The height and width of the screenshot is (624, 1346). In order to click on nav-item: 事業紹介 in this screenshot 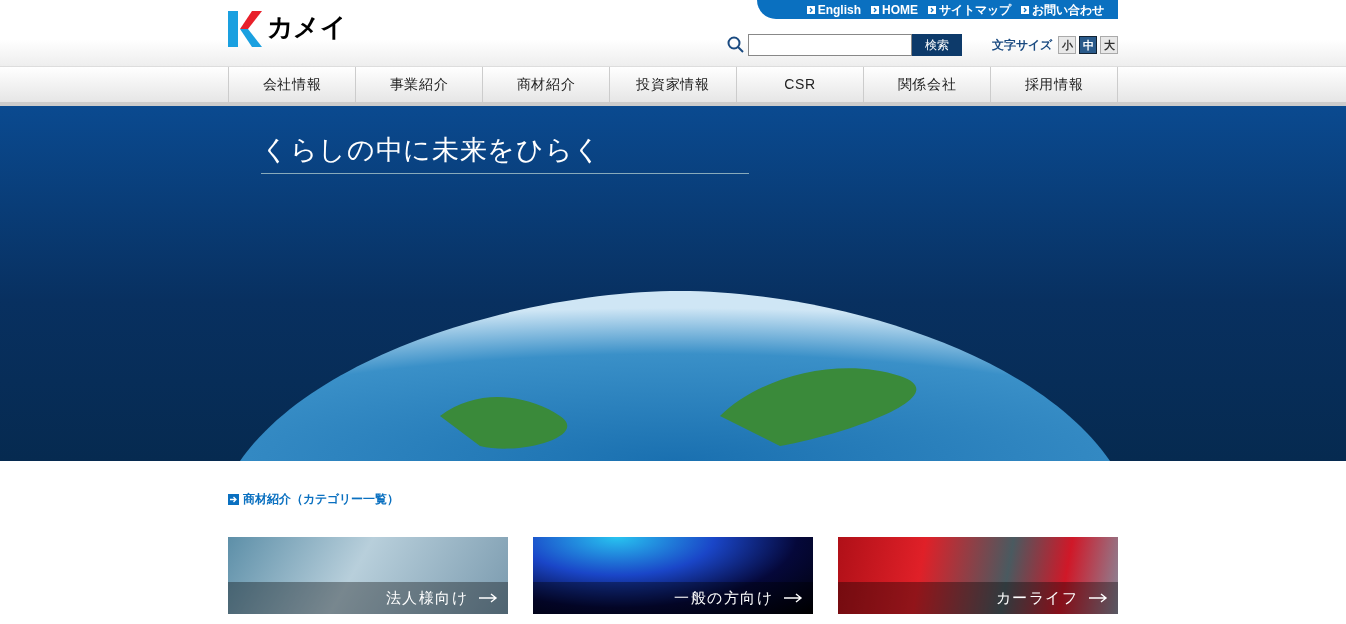, I will do `click(419, 84)`.